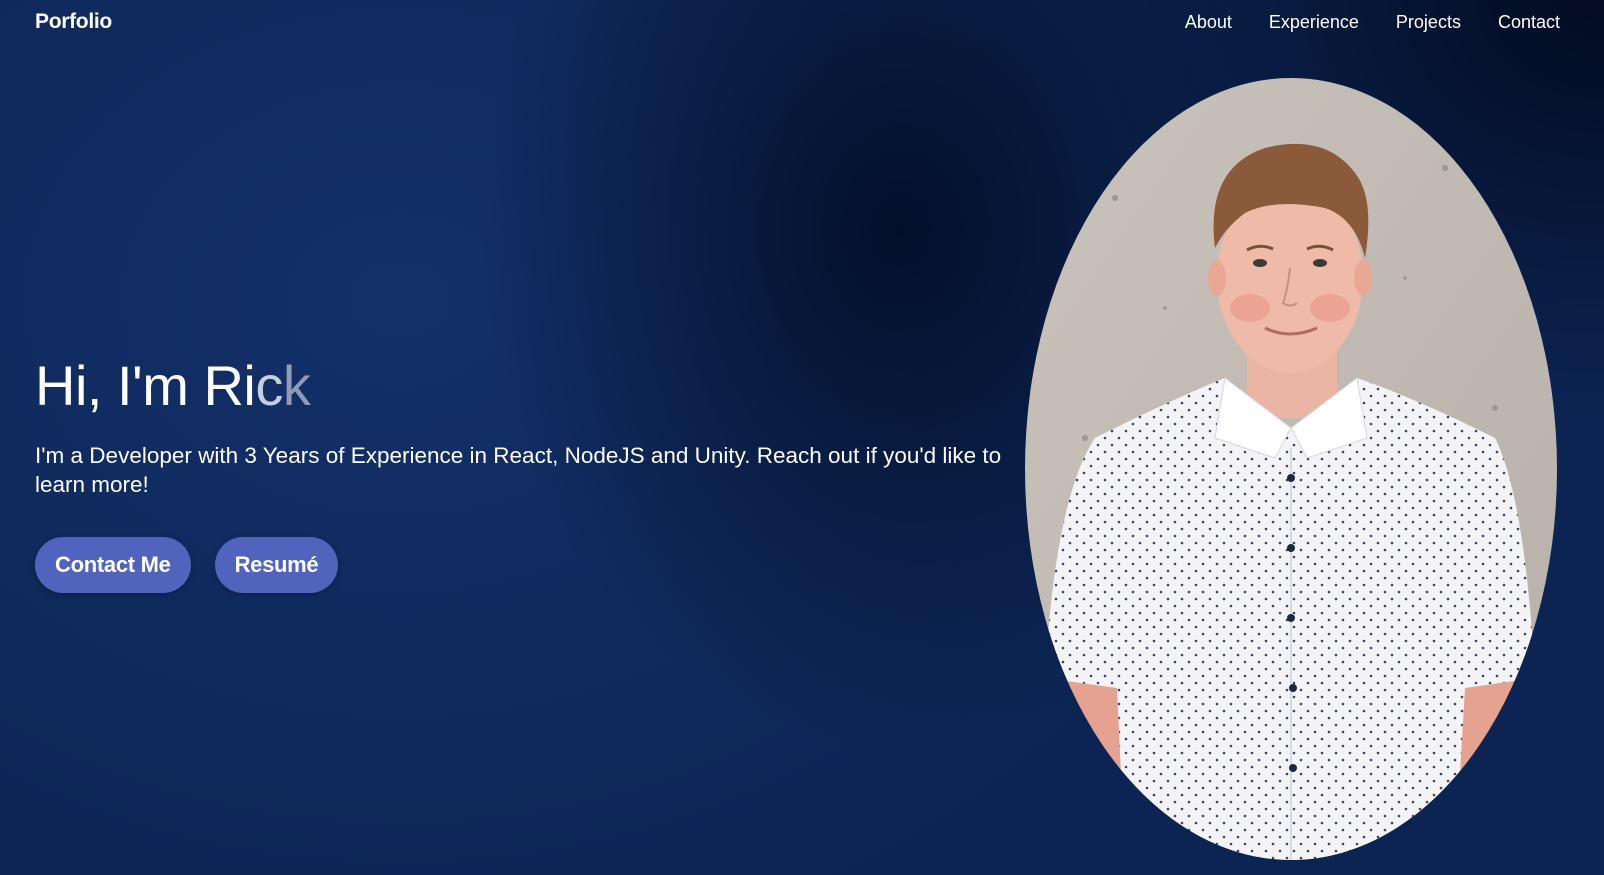 Image resolution: width=1604 pixels, height=875 pixels. I want to click on hero-buttons: Contact Me Resumé, so click(187, 565).